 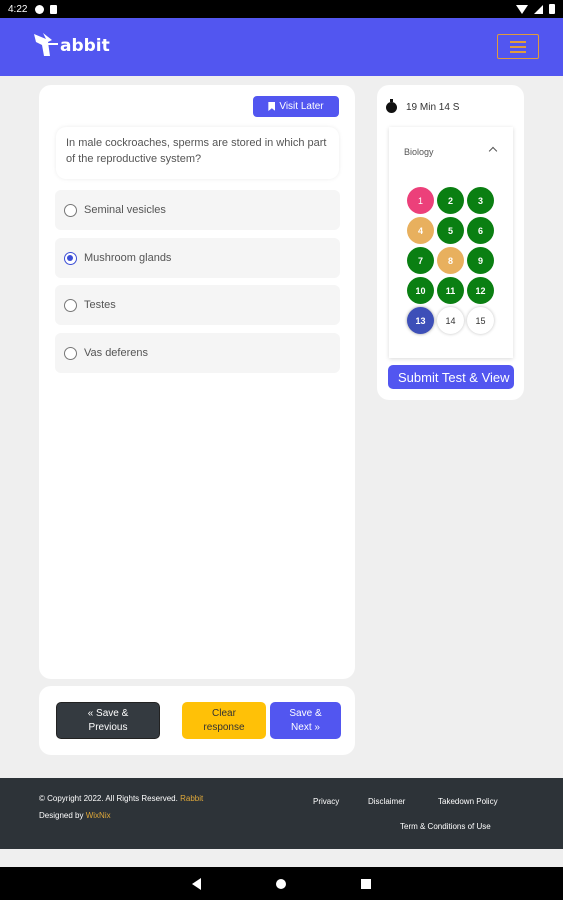 I want to click on subject-label: Biology, so click(x=419, y=152).